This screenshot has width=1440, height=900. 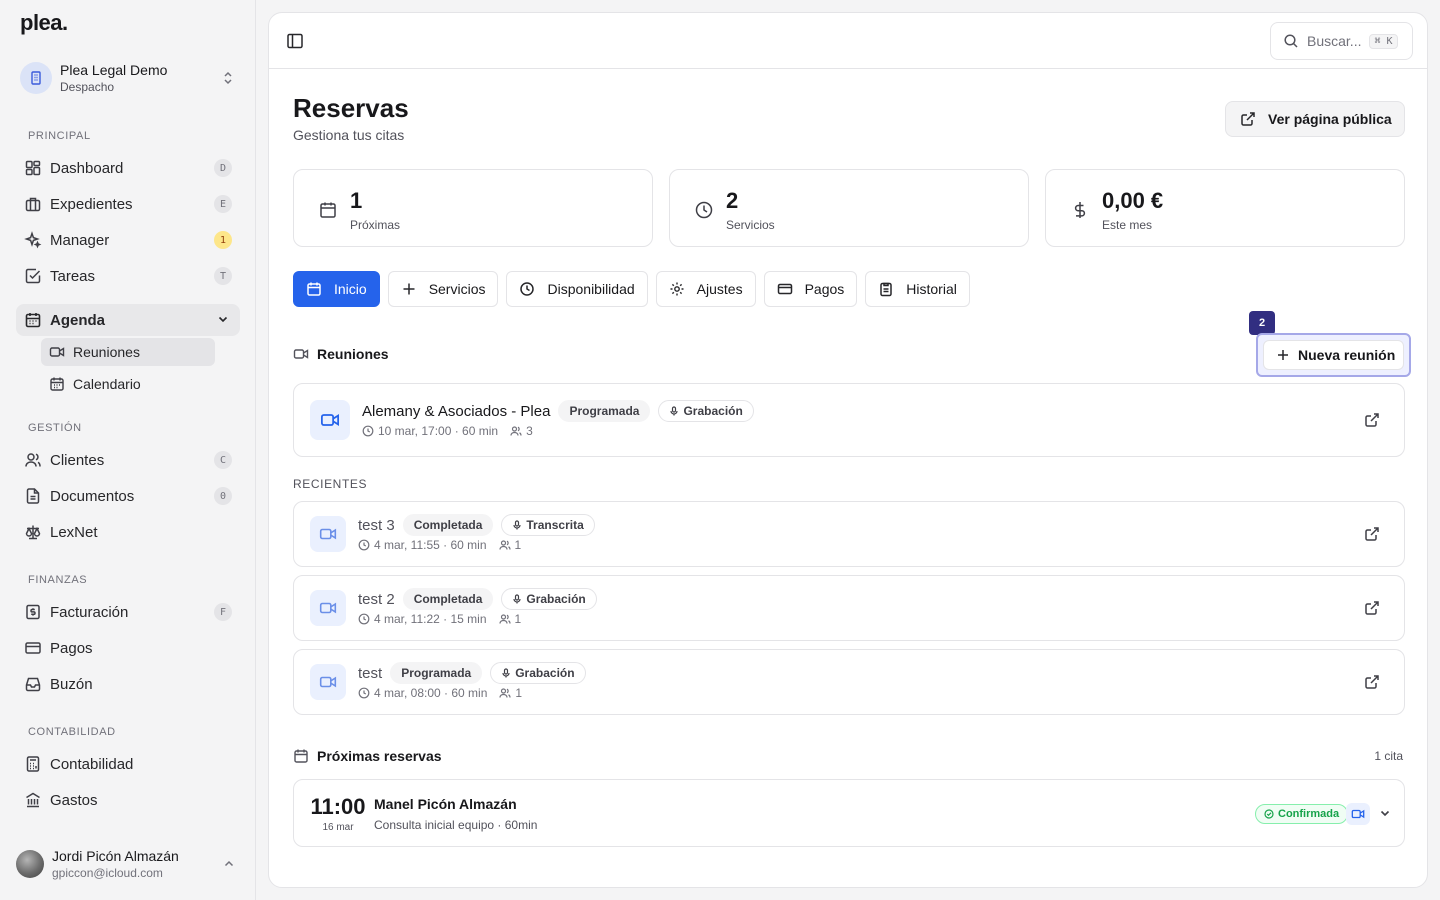 What do you see at coordinates (128, 800) in the screenshot?
I see `sidebar-item-gastos: Gastos` at bounding box center [128, 800].